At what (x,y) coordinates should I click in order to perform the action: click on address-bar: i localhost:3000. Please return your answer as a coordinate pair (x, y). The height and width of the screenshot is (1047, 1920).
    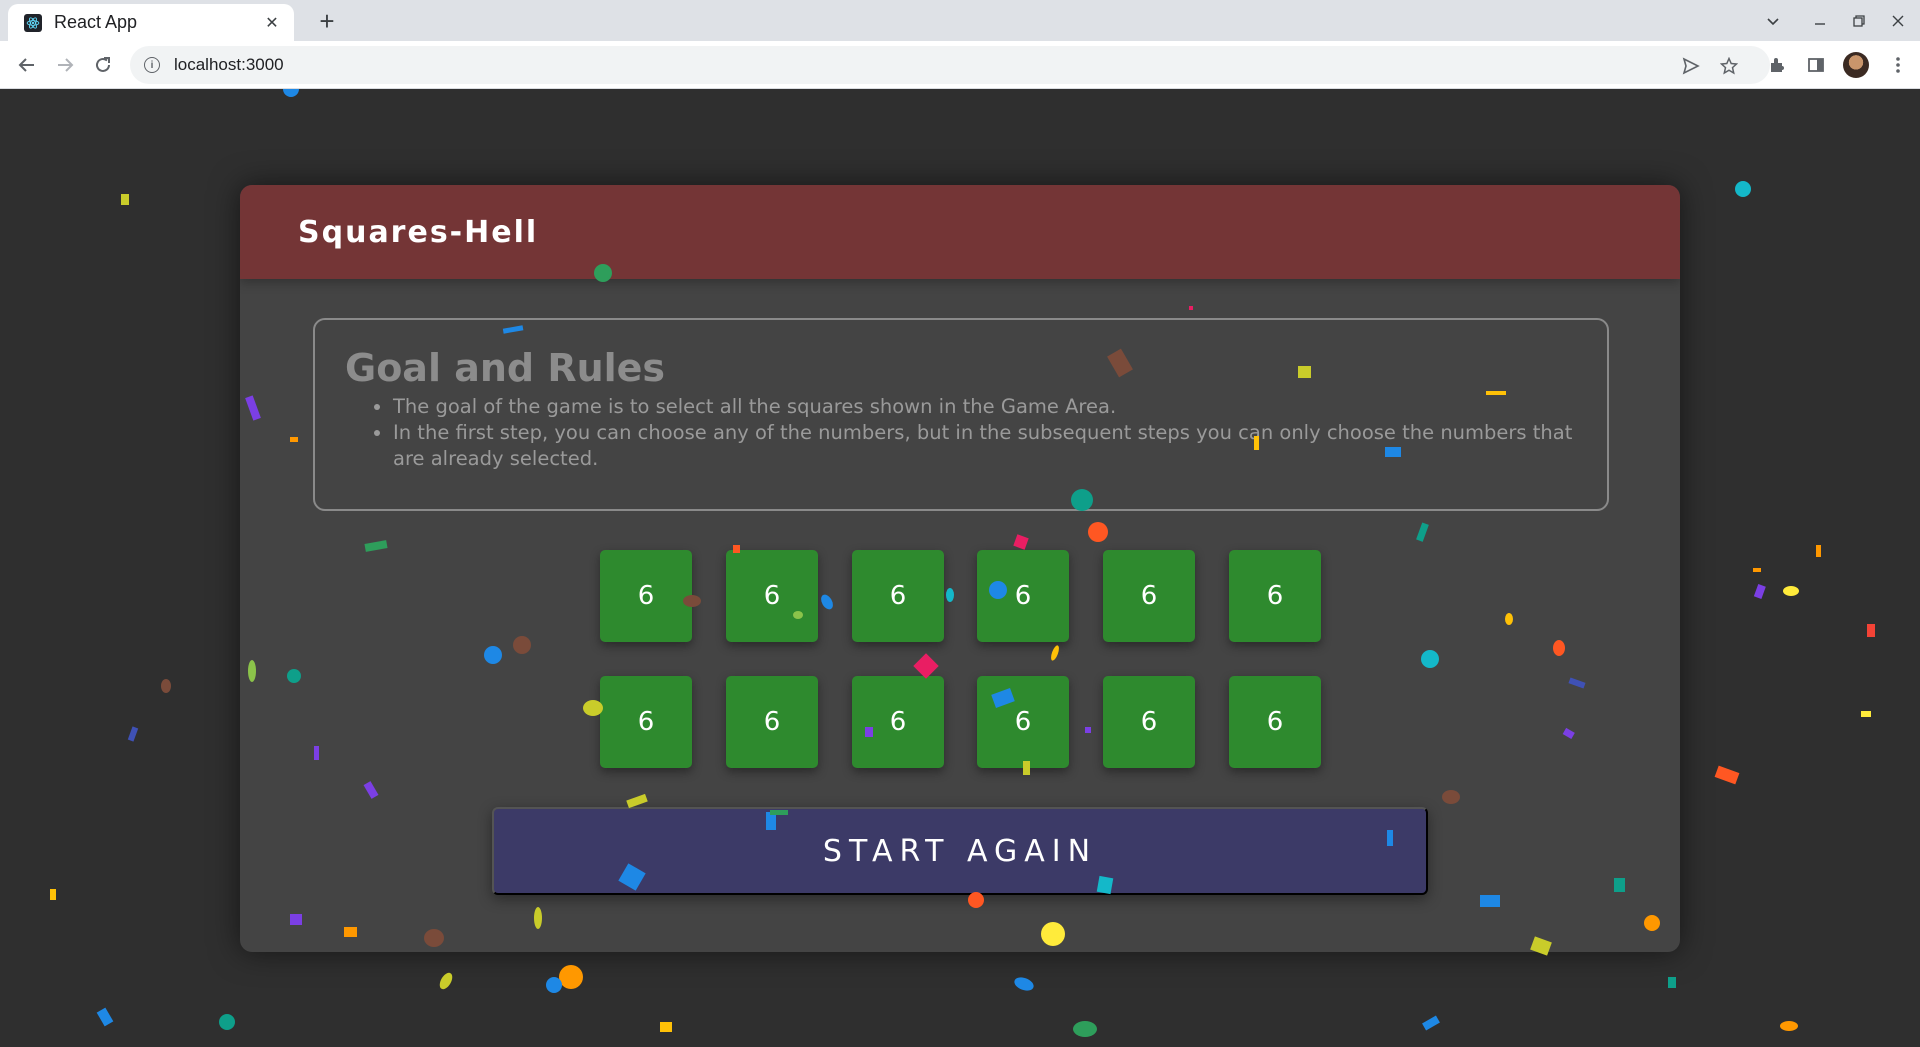
    Looking at the image, I should click on (950, 65).